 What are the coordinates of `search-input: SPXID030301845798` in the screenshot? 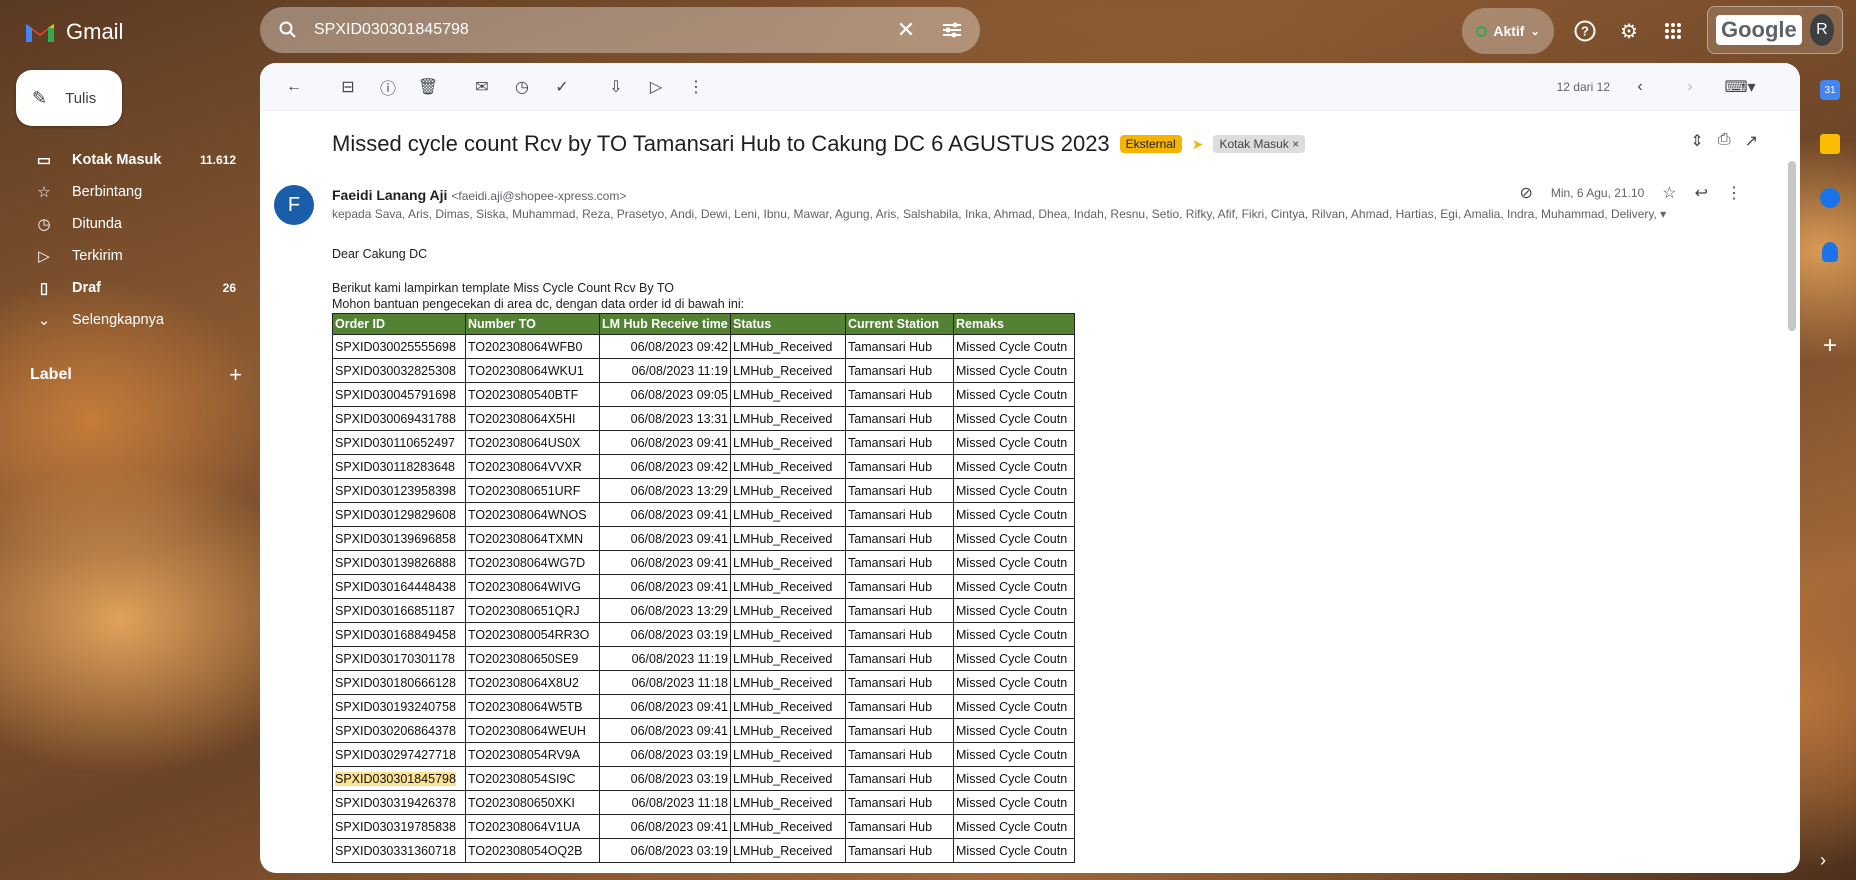 It's located at (604, 30).